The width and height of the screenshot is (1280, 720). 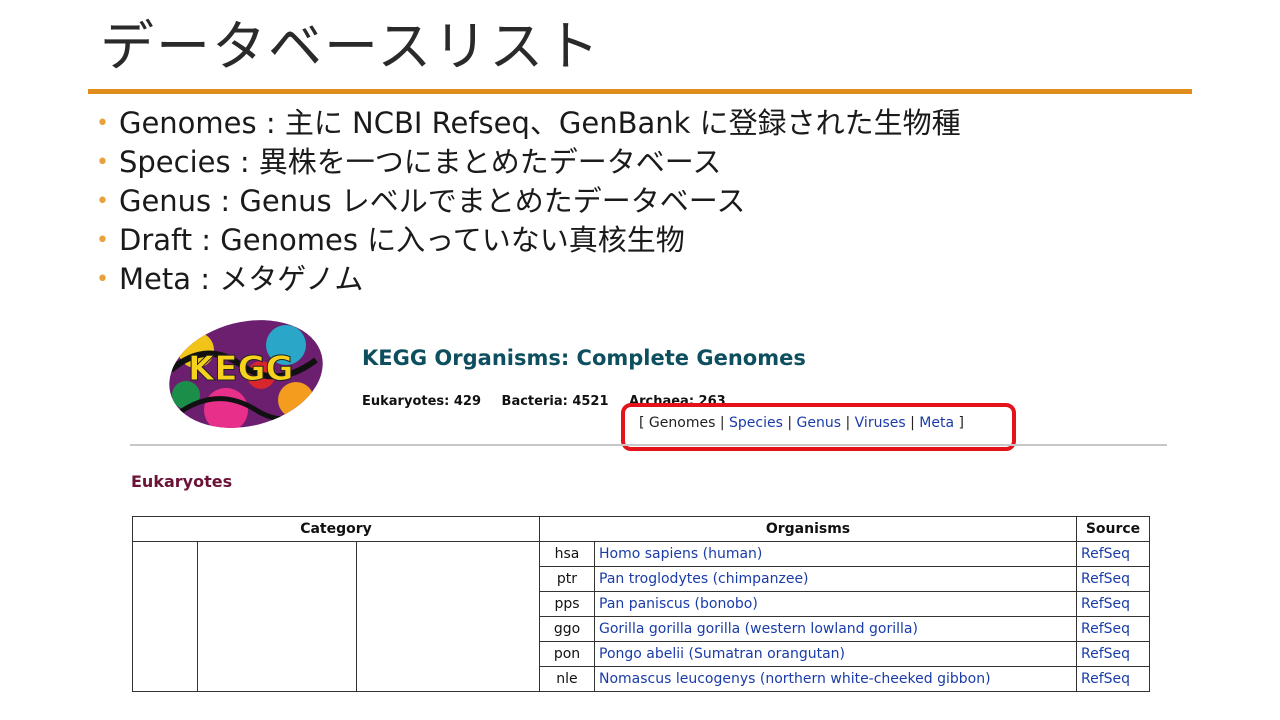 What do you see at coordinates (722, 654) in the screenshot?
I see `organism-link: Pongo abelii (Sumatran orangutan)` at bounding box center [722, 654].